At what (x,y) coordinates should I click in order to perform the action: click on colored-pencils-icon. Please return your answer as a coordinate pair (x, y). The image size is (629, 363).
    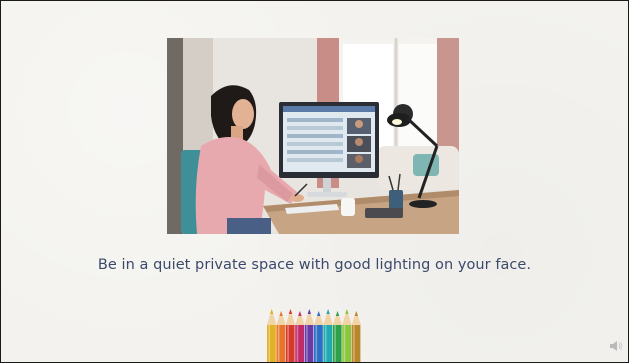
    Looking at the image, I should click on (317, 334).